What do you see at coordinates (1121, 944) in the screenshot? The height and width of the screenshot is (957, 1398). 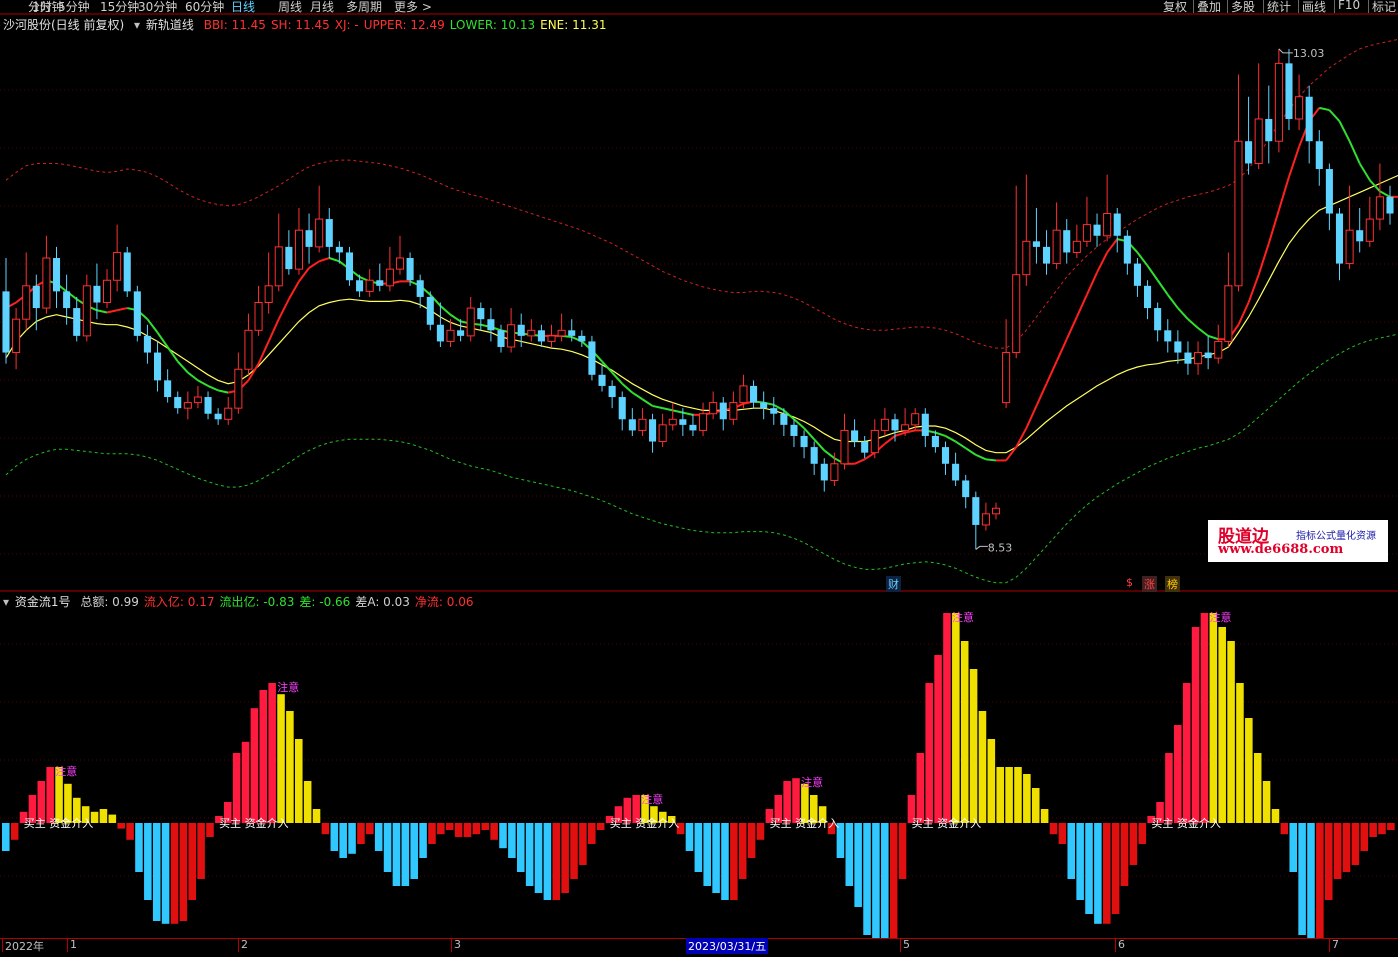 I see `x-tick-label: 6` at bounding box center [1121, 944].